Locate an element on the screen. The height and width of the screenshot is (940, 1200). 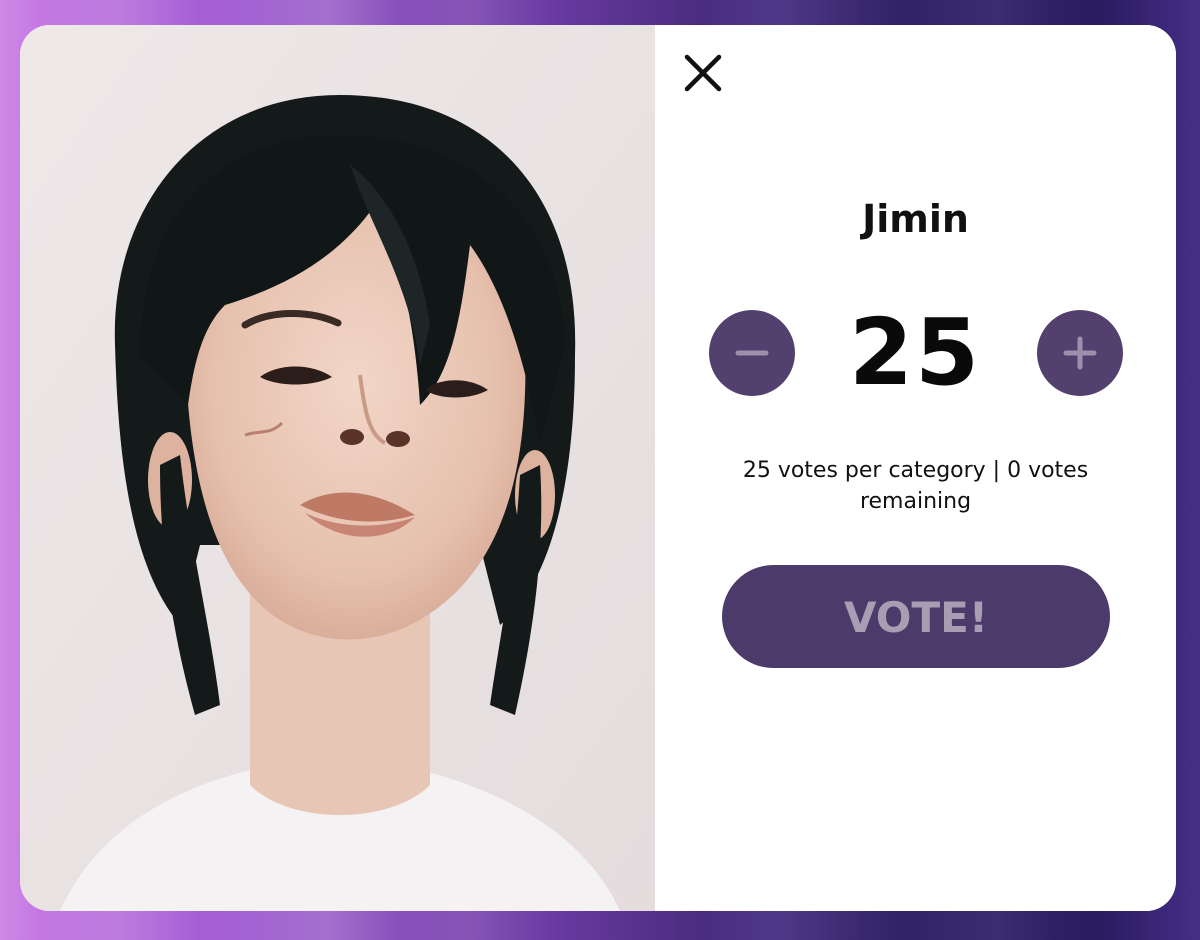
vote-count: 25 is located at coordinates (915, 352).